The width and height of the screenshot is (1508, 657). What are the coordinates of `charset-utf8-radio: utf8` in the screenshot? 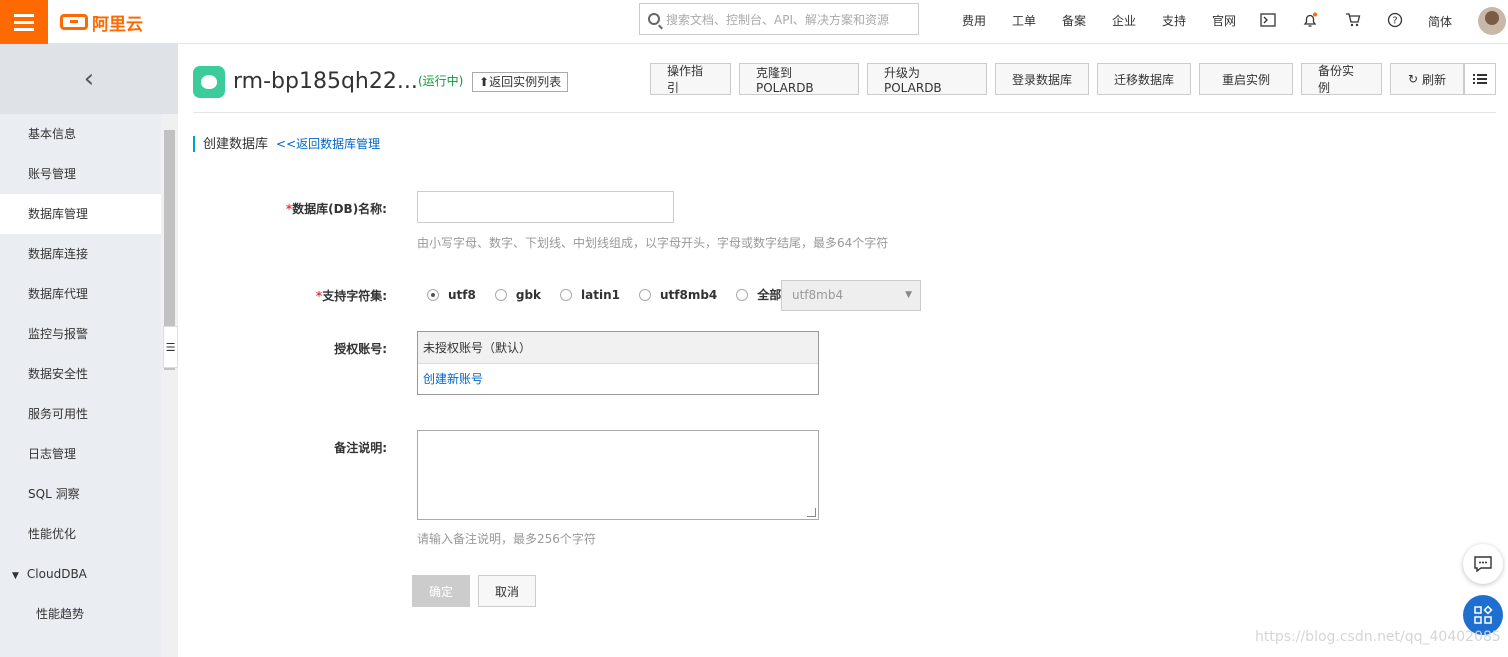 It's located at (451, 295).